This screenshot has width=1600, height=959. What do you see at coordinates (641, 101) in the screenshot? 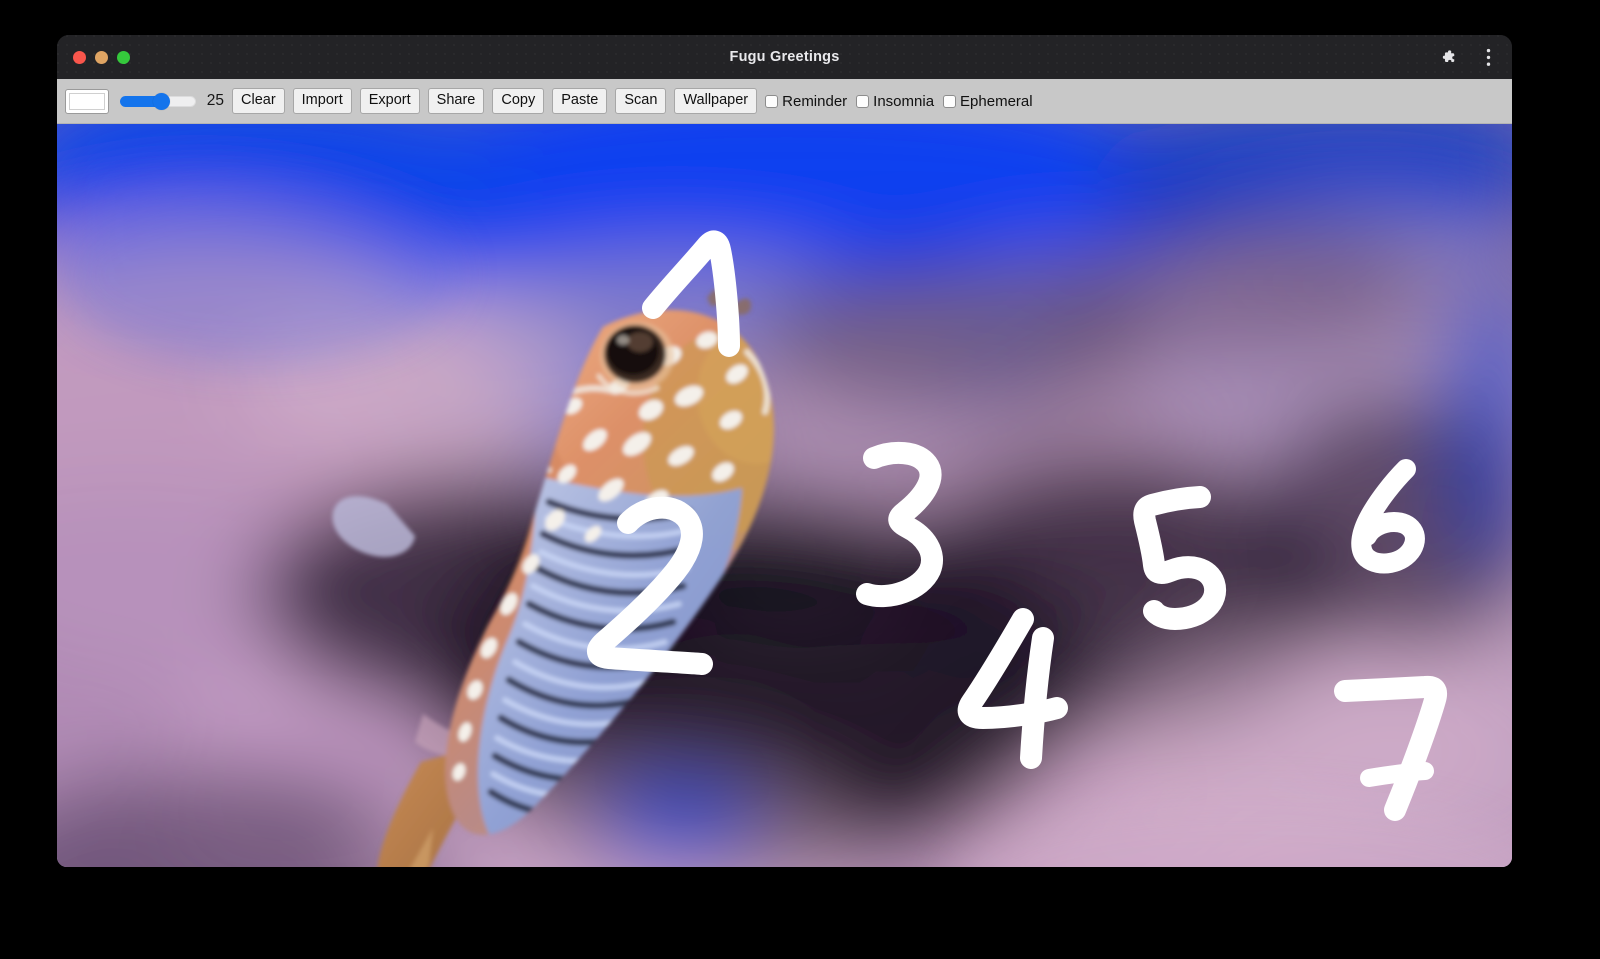
I see `scan-button: Scan` at bounding box center [641, 101].